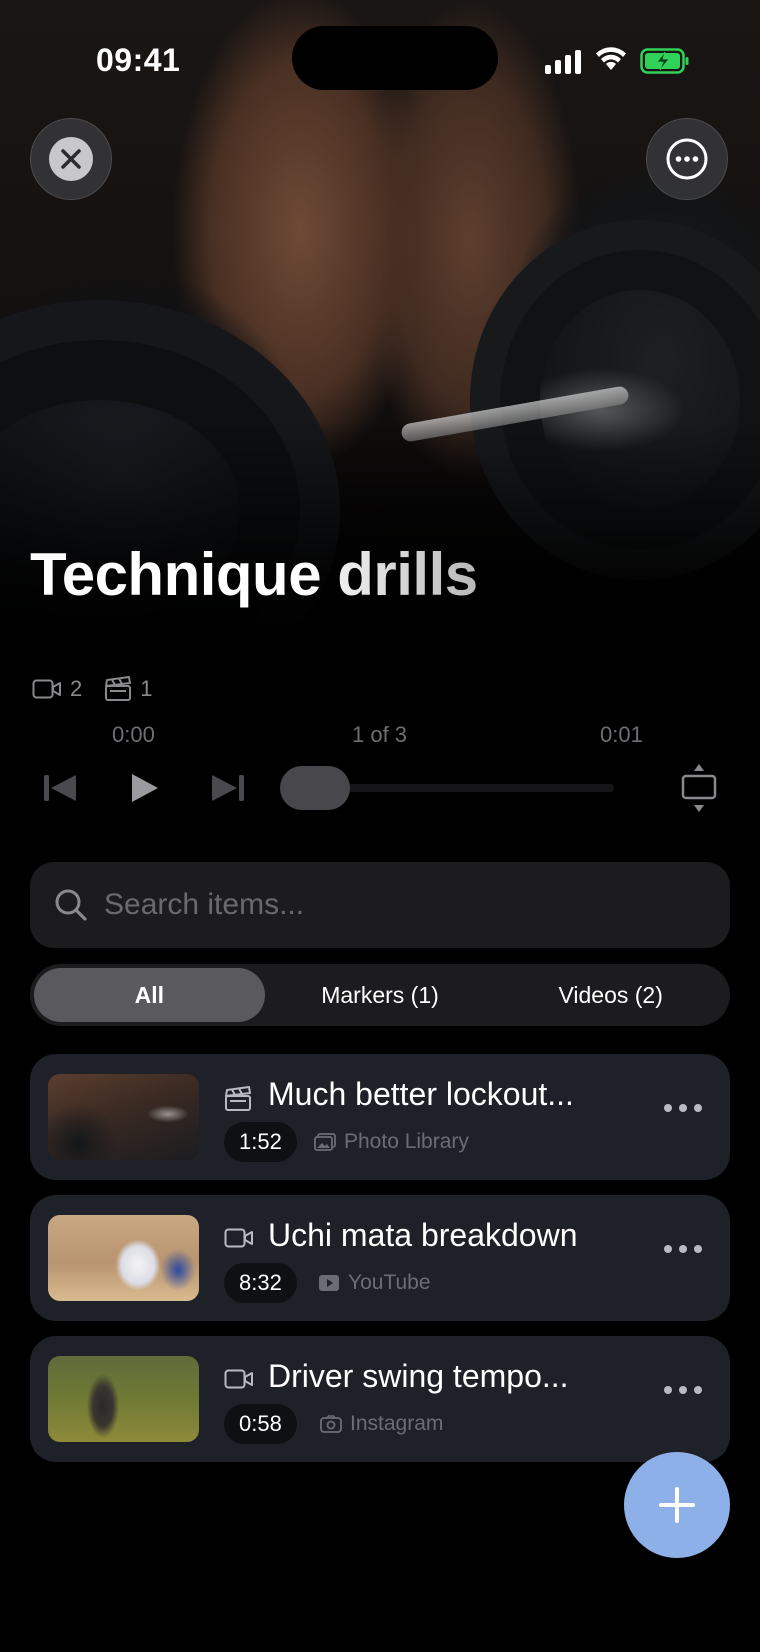 The height and width of the screenshot is (1652, 760). What do you see at coordinates (395, 58) in the screenshot?
I see `dynamic-island` at bounding box center [395, 58].